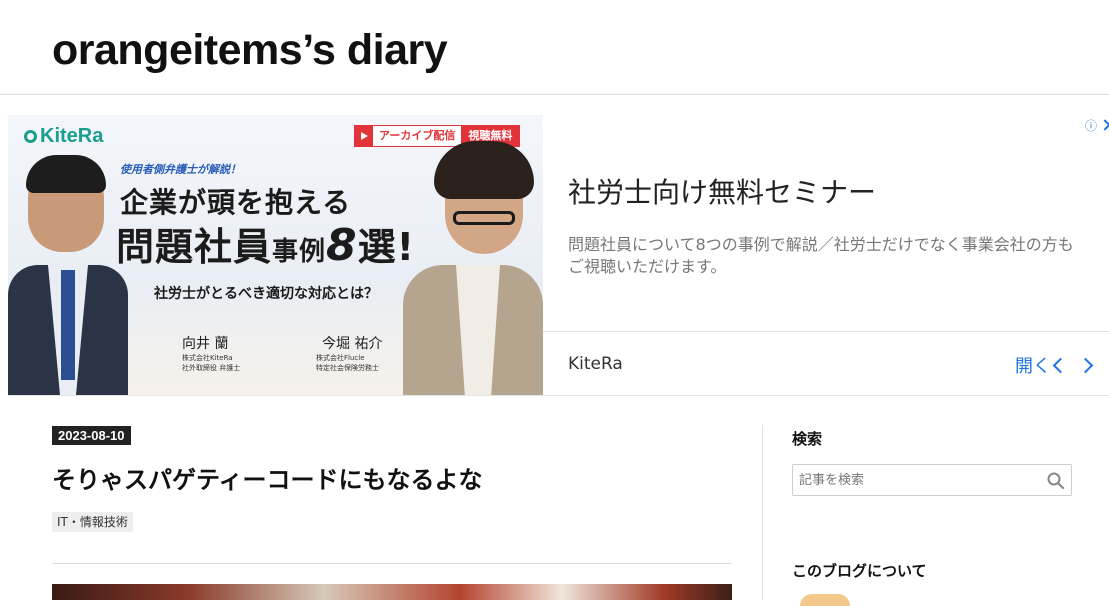 Image resolution: width=1109 pixels, height=606 pixels. What do you see at coordinates (92, 522) in the screenshot?
I see `entry-category: IT・情報技術` at bounding box center [92, 522].